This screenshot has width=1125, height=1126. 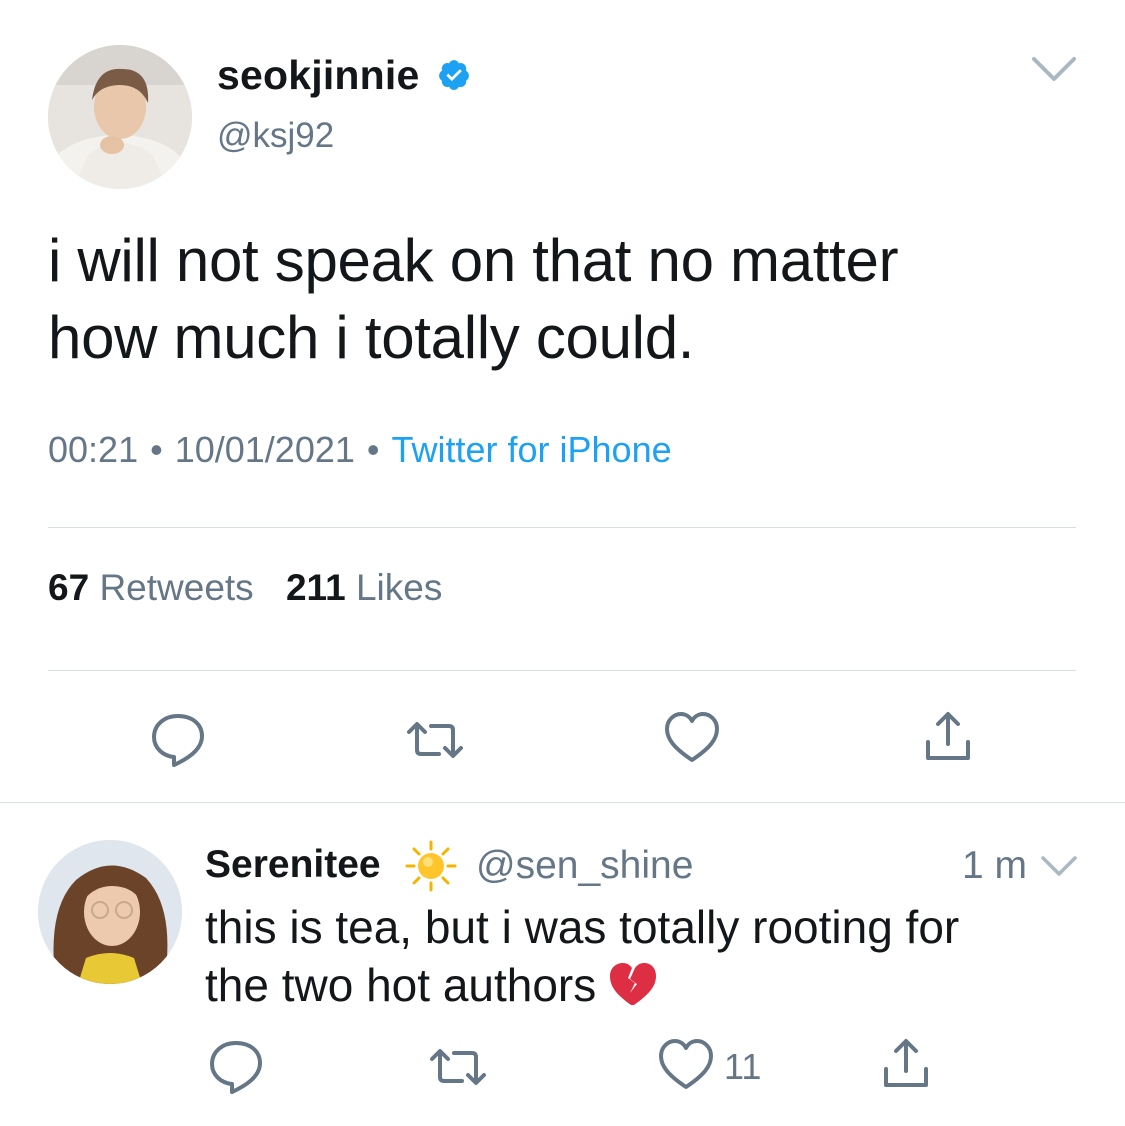 What do you see at coordinates (264, 449) in the screenshot?
I see `tweet-date: 10/01/2021` at bounding box center [264, 449].